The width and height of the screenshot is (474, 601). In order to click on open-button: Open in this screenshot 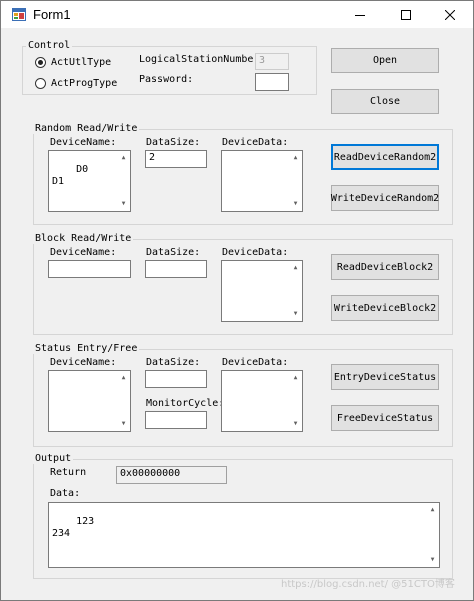, I will do `click(385, 60)`.